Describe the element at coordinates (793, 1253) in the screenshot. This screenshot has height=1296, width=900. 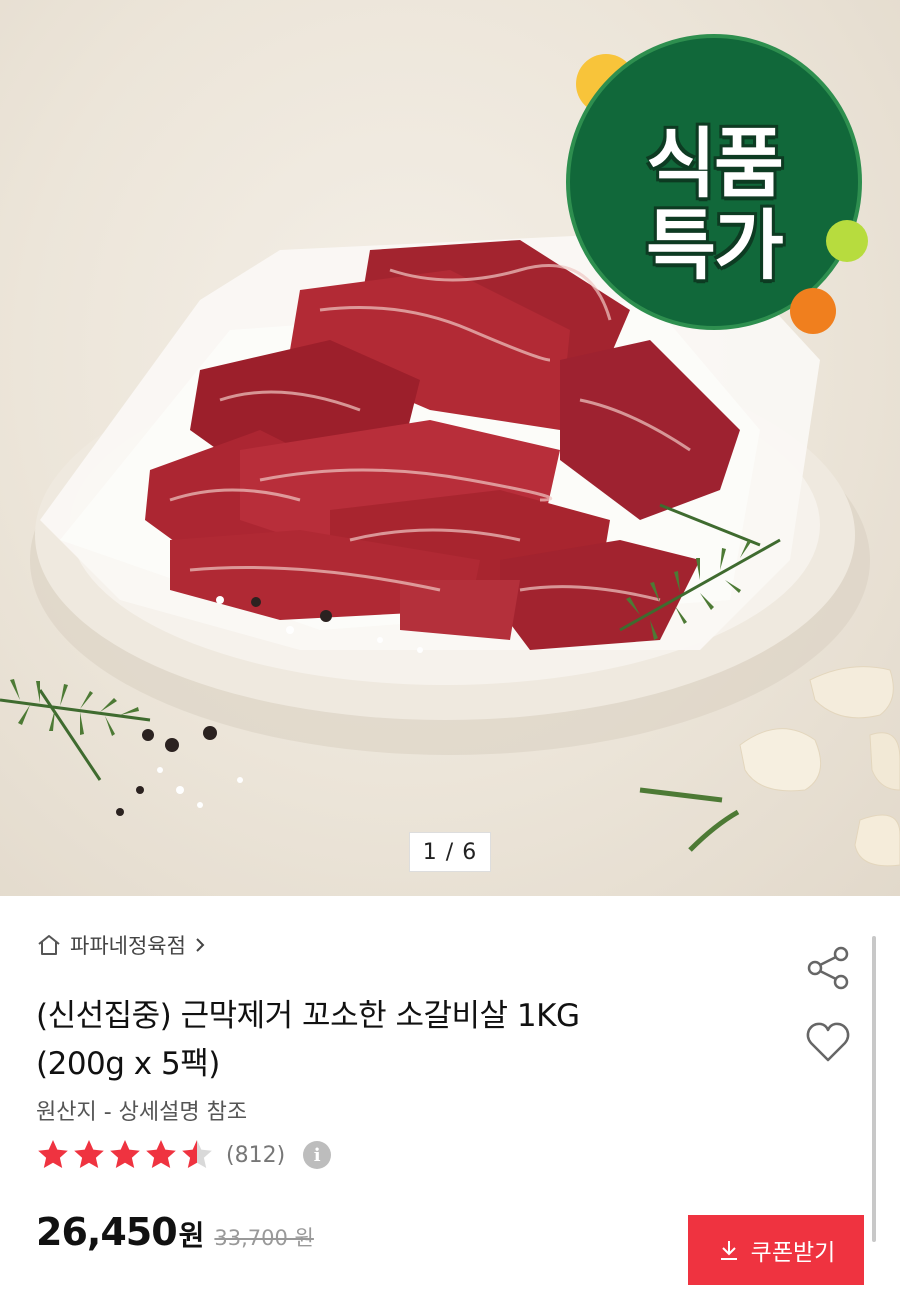
I see `coupon-button-label: 쿠폰받기` at that location.